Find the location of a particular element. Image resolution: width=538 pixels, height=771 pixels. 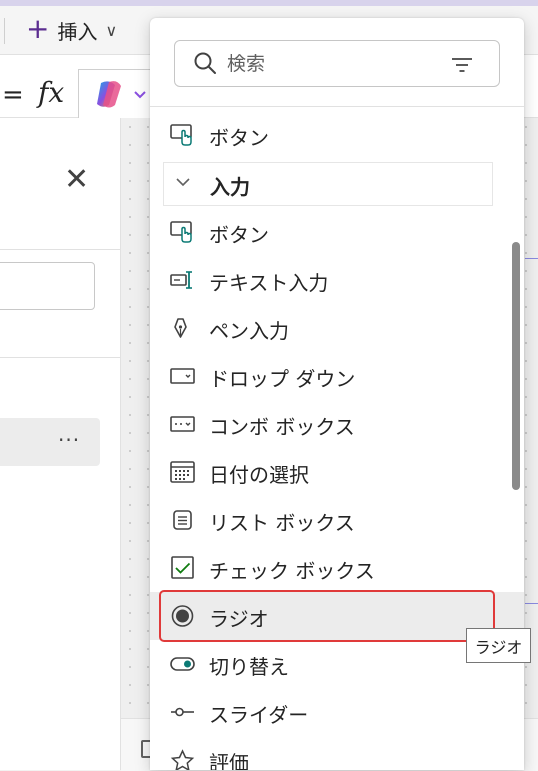

plus-icon: + is located at coordinates (38, 28).